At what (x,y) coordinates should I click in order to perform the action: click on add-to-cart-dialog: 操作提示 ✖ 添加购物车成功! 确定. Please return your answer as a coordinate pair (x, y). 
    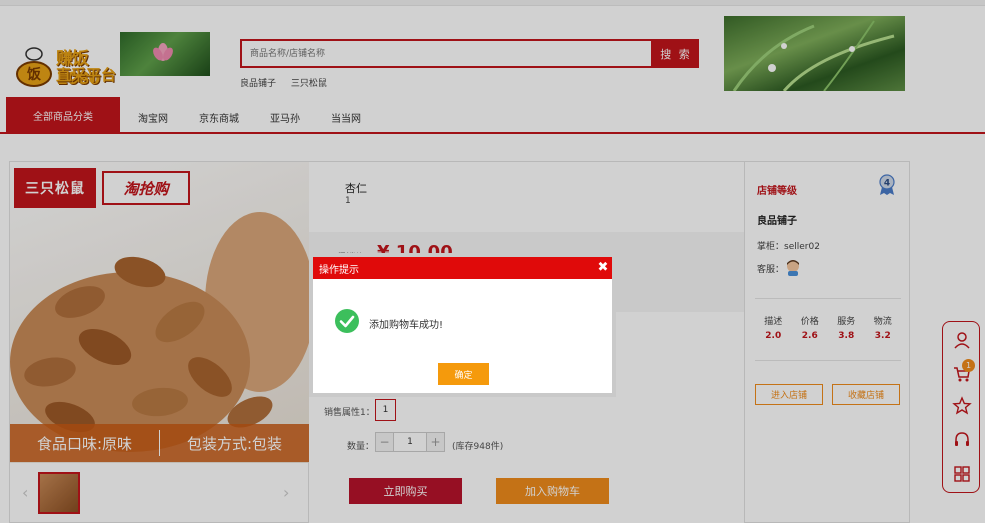
    Looking at the image, I should click on (462, 325).